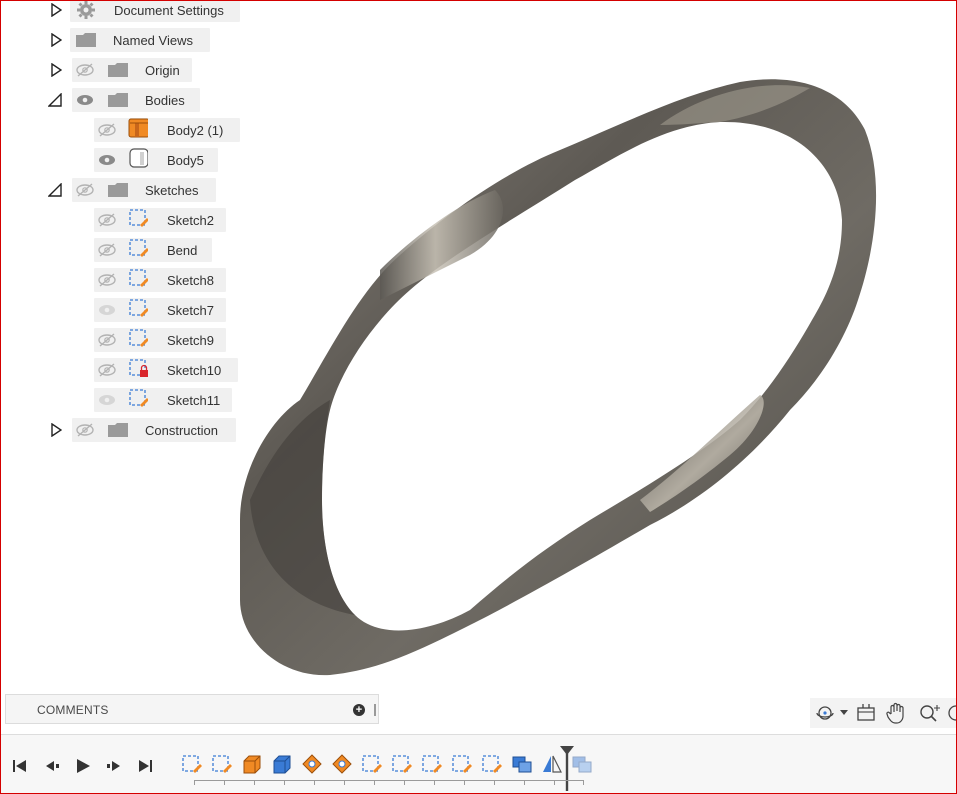 The width and height of the screenshot is (957, 794). Describe the element at coordinates (252, 764) in the screenshot. I see `timeline-extrude-icon` at that location.